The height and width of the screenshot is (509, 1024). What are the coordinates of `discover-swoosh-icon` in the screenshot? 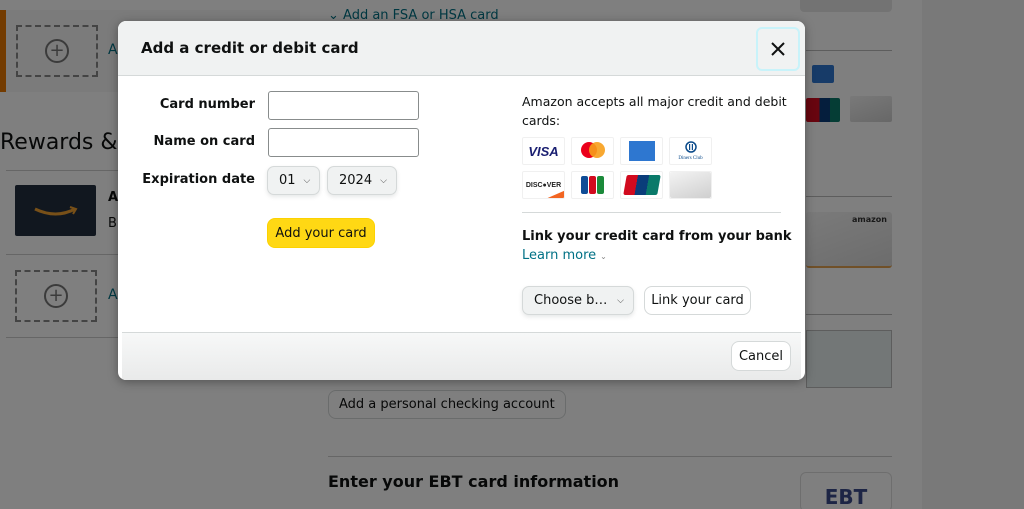 It's located at (555, 194).